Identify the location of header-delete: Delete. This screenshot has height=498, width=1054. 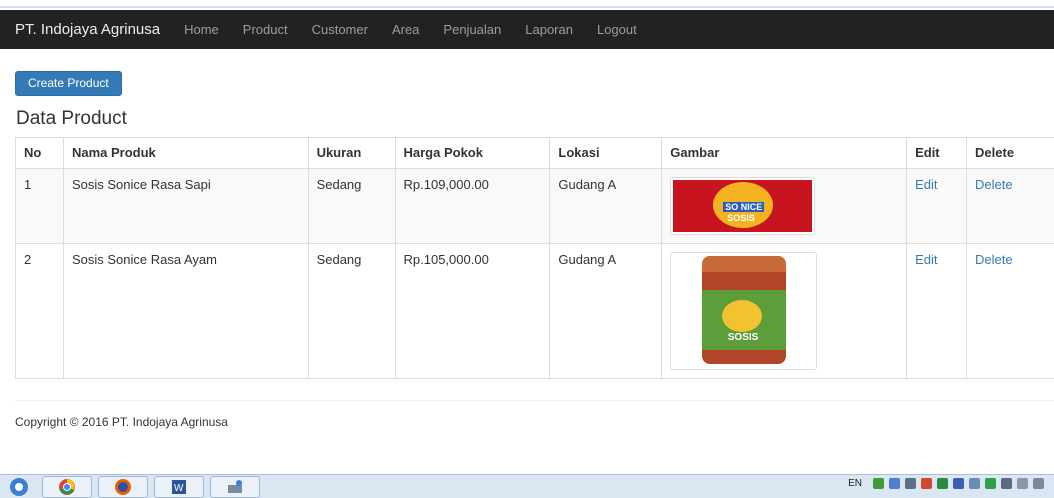
(1010, 153).